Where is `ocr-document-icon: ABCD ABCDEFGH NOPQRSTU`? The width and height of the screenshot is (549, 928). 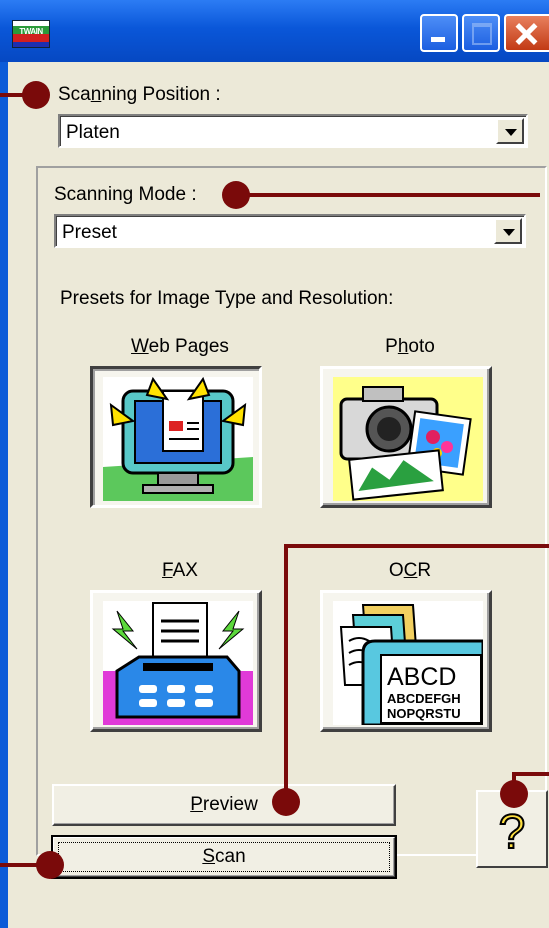 ocr-document-icon: ABCD ABCDEFGH NOPQRSTU is located at coordinates (408, 663).